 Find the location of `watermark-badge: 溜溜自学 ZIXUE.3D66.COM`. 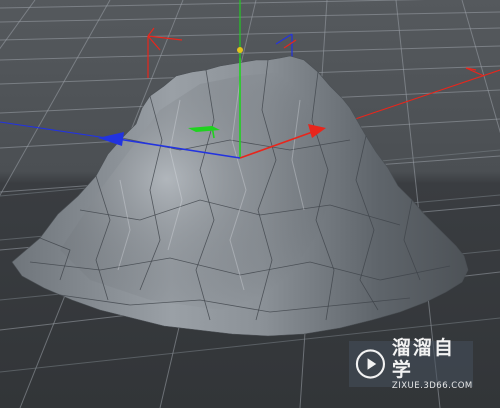

watermark-badge: 溜溜自学 ZIXUE.3D66.COM is located at coordinates (411, 364).